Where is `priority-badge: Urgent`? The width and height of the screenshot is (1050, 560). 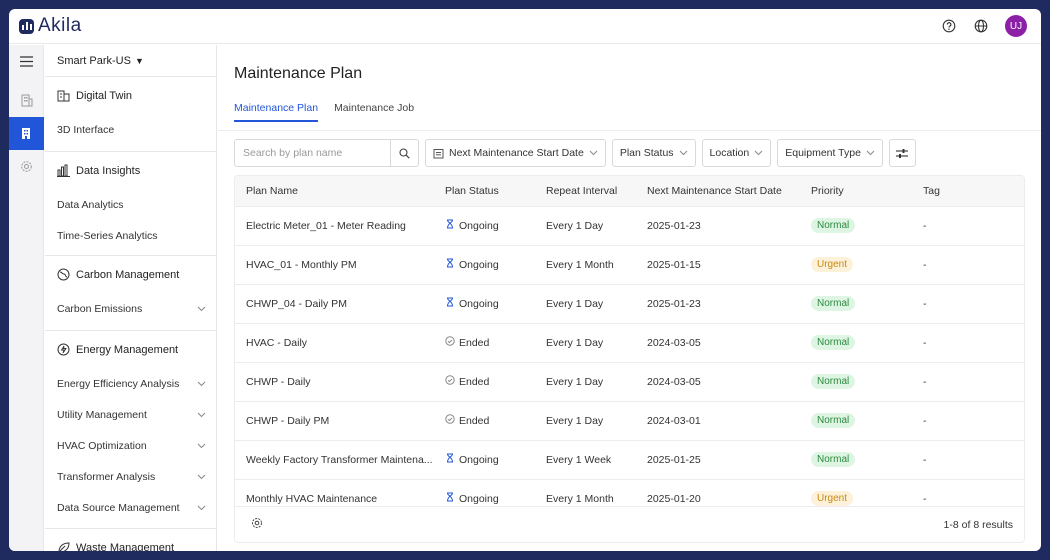
priority-badge: Urgent is located at coordinates (832, 499).